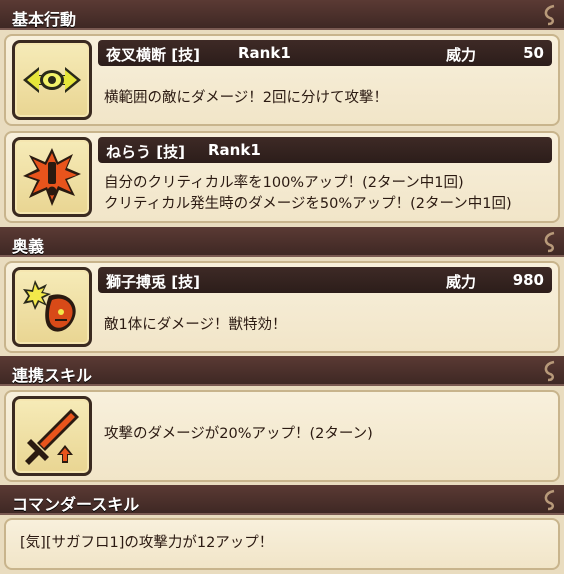  I want to click on skill-name-3: 獅子搏兎 [技], so click(153, 282).